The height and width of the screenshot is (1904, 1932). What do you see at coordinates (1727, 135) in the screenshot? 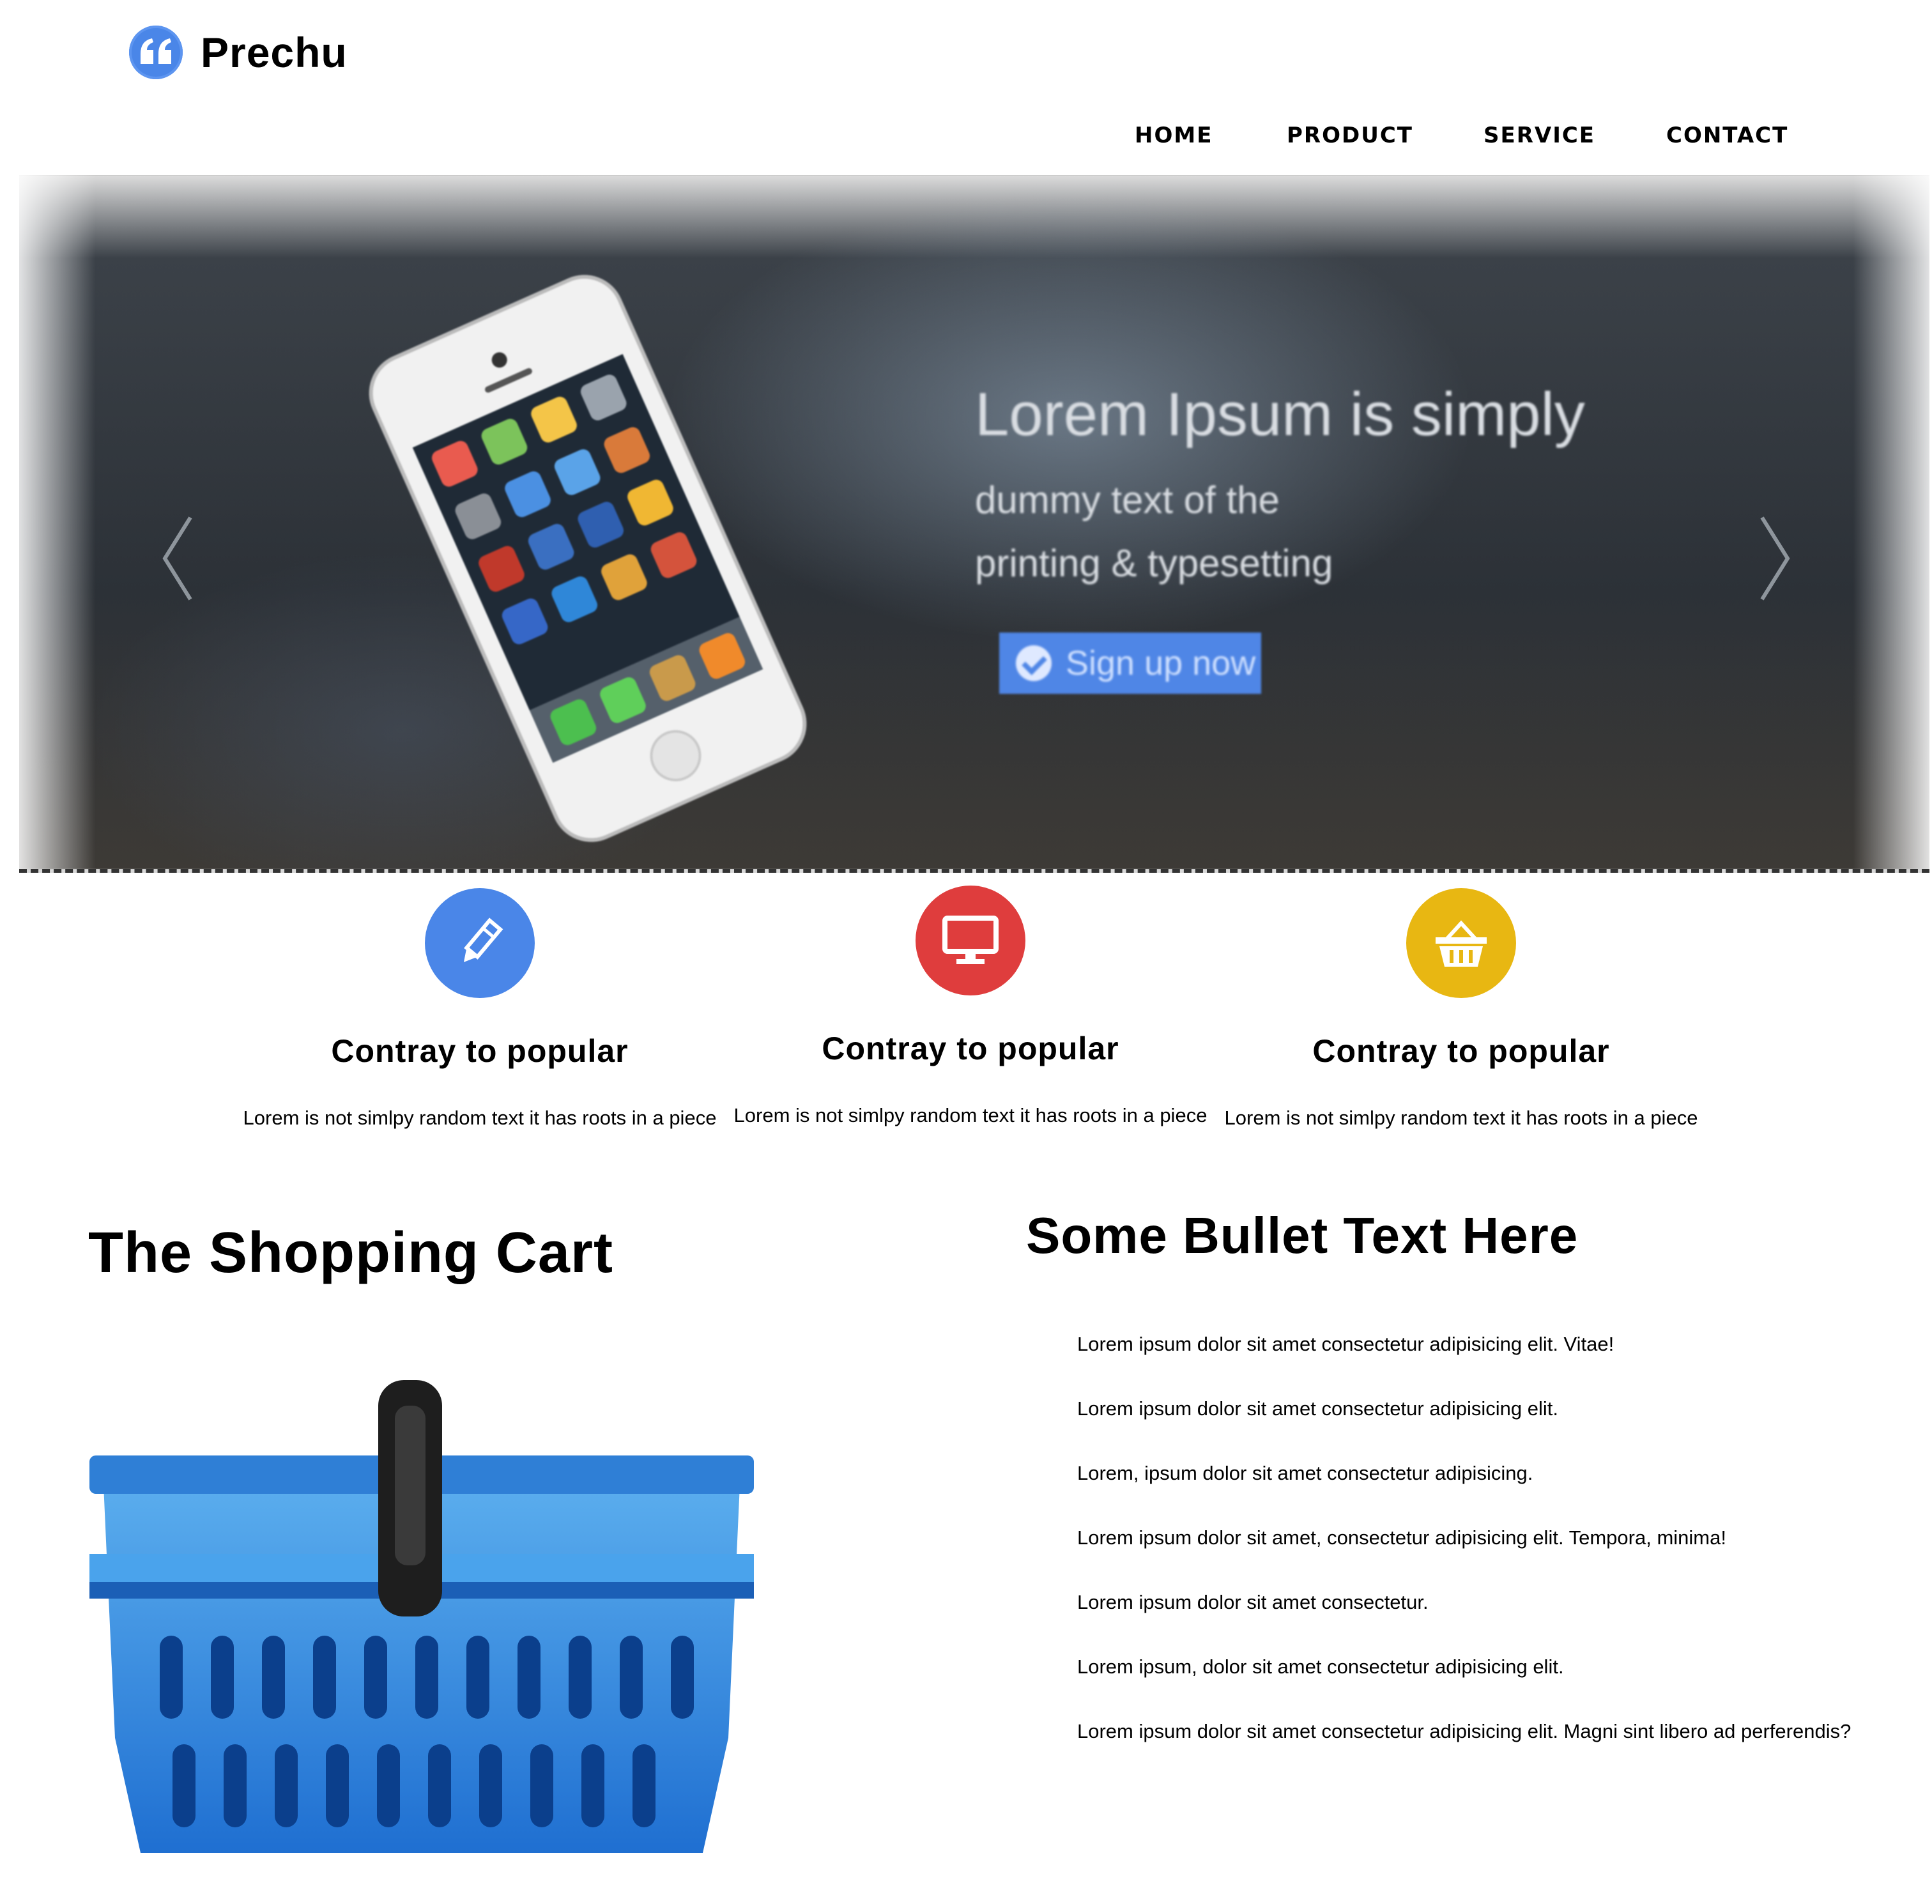
I see `nav-contact: CONTACT` at bounding box center [1727, 135].